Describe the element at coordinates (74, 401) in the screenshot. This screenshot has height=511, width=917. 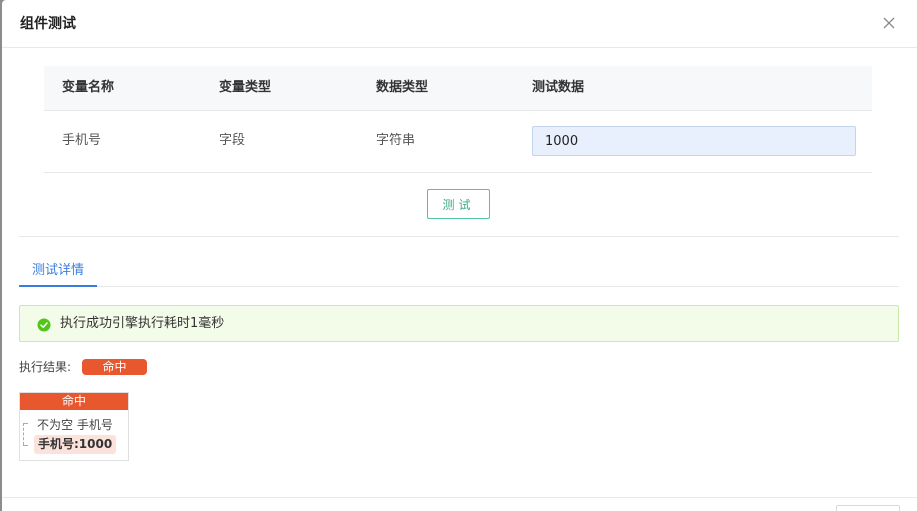
I see `tree-root: 命中` at that location.